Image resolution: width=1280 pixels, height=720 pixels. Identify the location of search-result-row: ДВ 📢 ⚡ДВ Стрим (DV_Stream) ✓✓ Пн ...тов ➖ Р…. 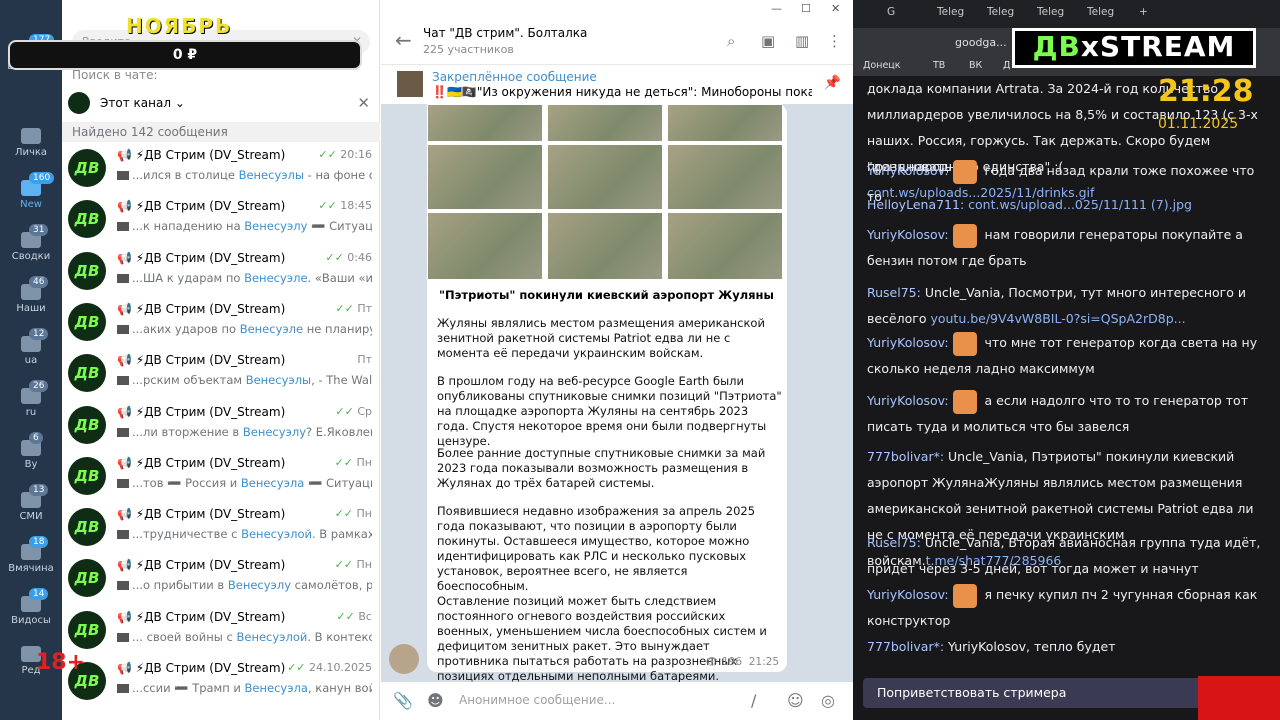
(221, 478).